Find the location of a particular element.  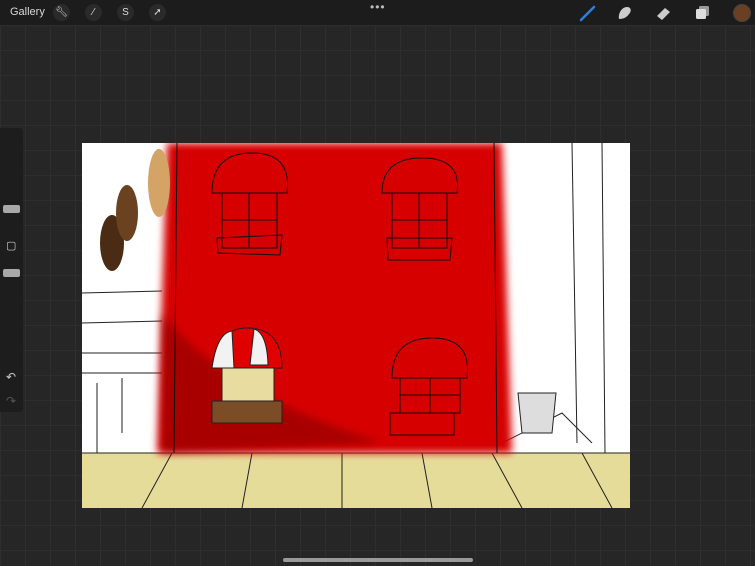

opacity-slider is located at coordinates (11, 273).